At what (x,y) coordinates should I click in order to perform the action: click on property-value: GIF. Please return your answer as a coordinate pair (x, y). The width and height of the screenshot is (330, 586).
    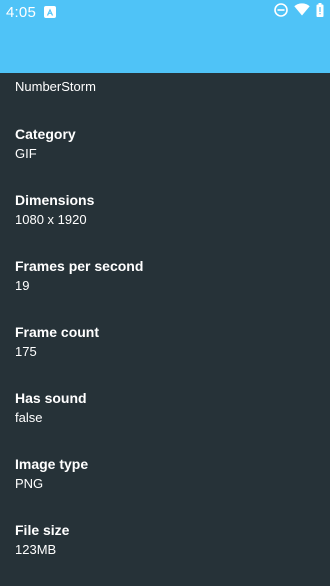
    Looking at the image, I should click on (26, 153).